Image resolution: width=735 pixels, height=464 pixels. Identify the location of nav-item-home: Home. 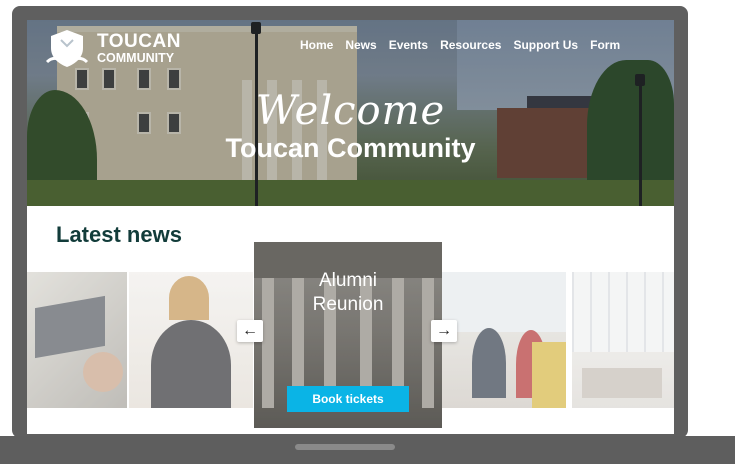
(316, 45).